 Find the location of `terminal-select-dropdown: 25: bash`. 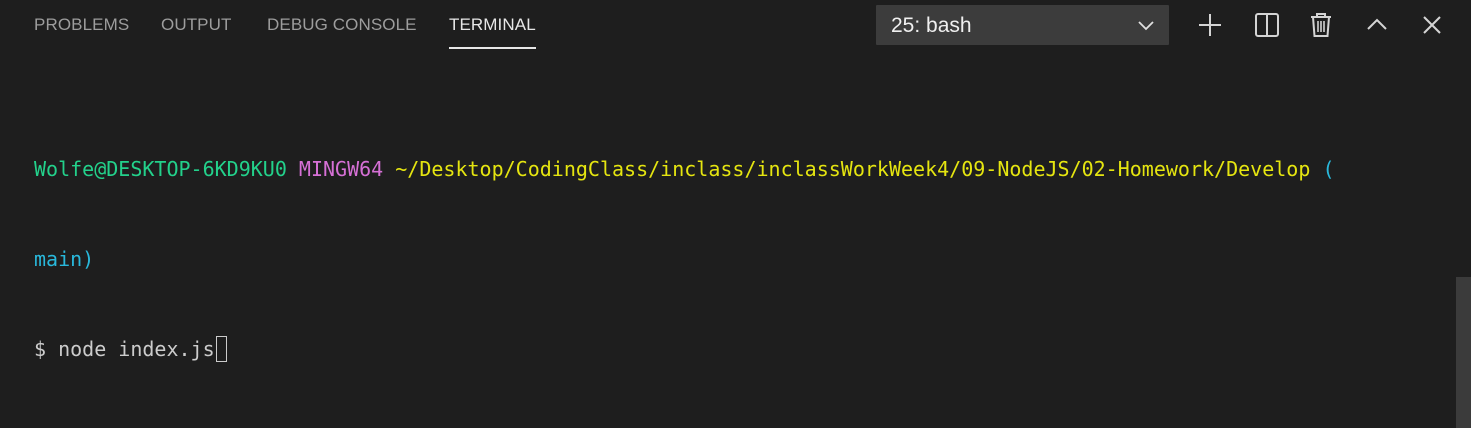

terminal-select-dropdown: 25: bash is located at coordinates (1022, 25).